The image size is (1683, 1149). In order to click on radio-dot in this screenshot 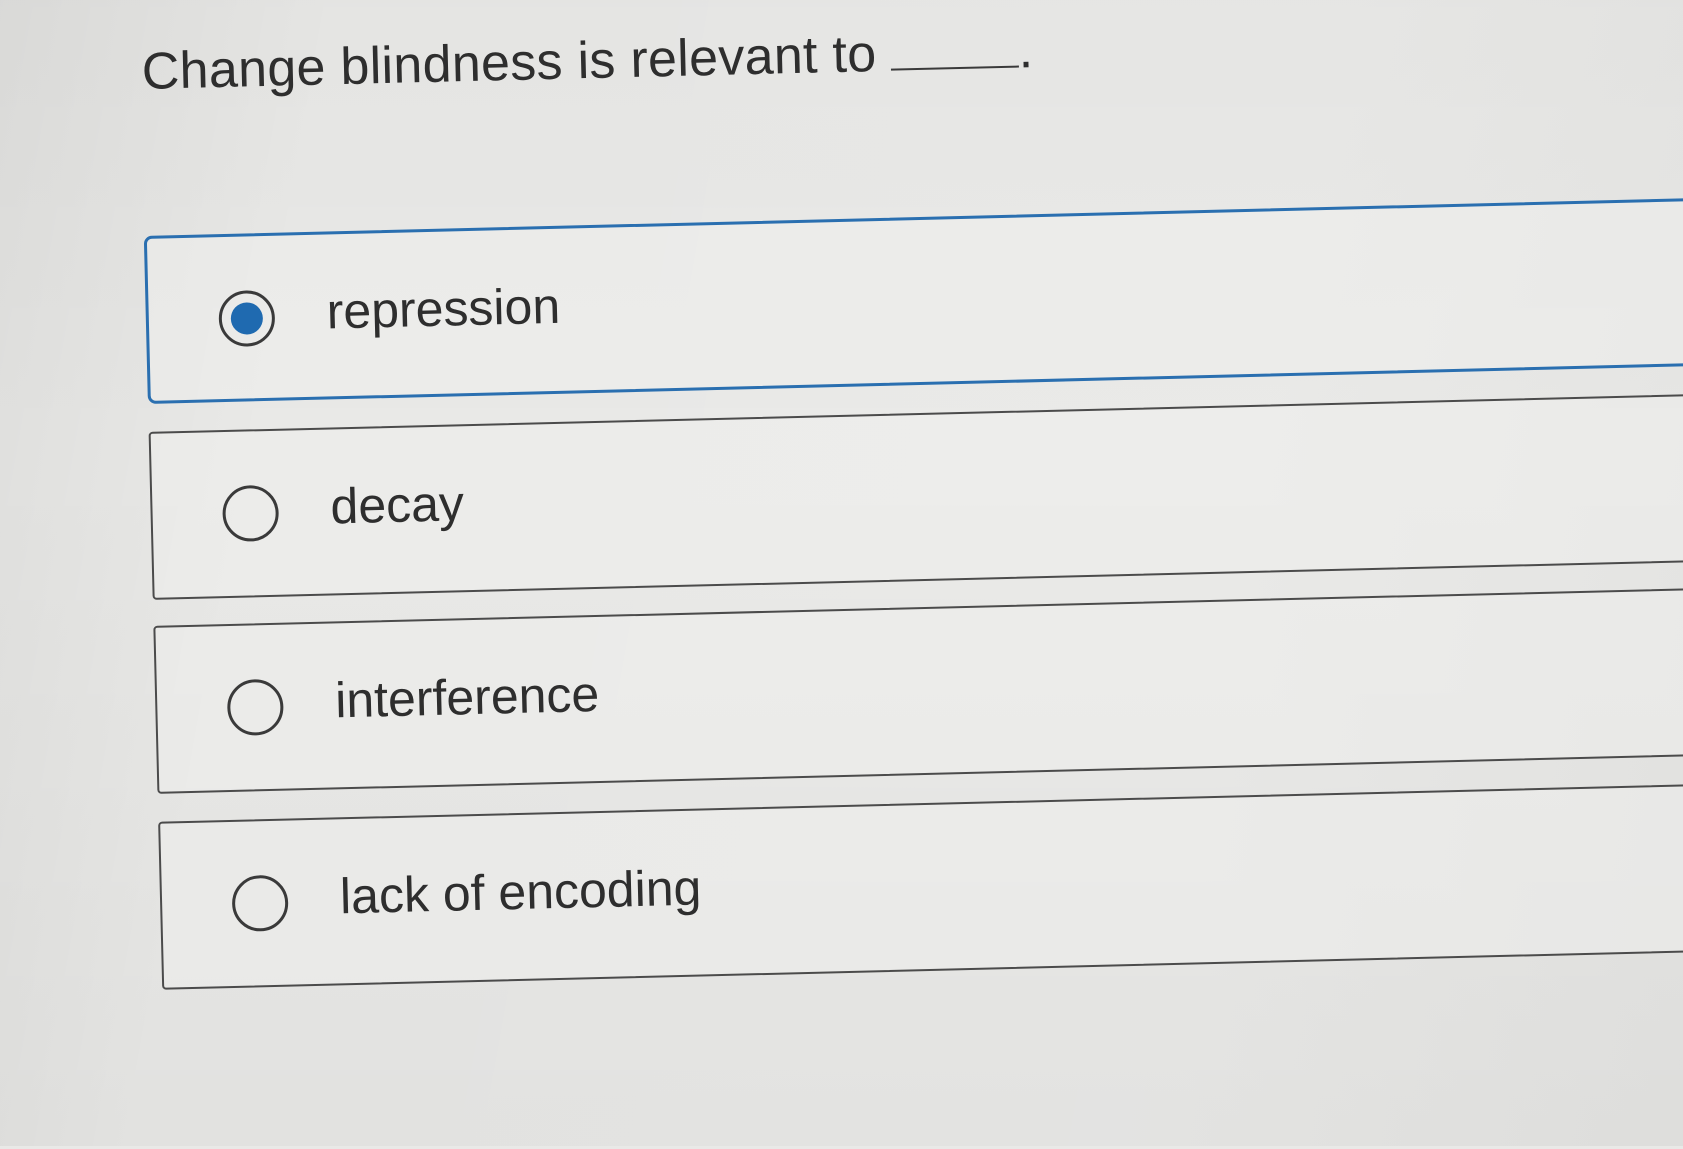, I will do `click(247, 318)`.